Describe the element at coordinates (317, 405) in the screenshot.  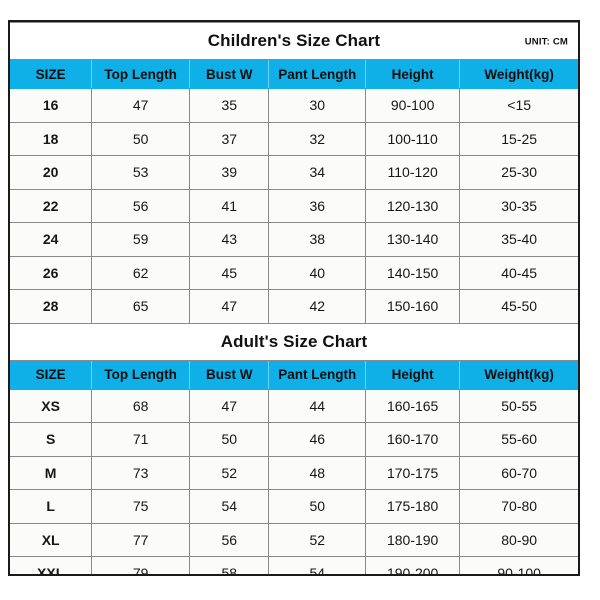
I see `measurement-cell: 44` at that location.